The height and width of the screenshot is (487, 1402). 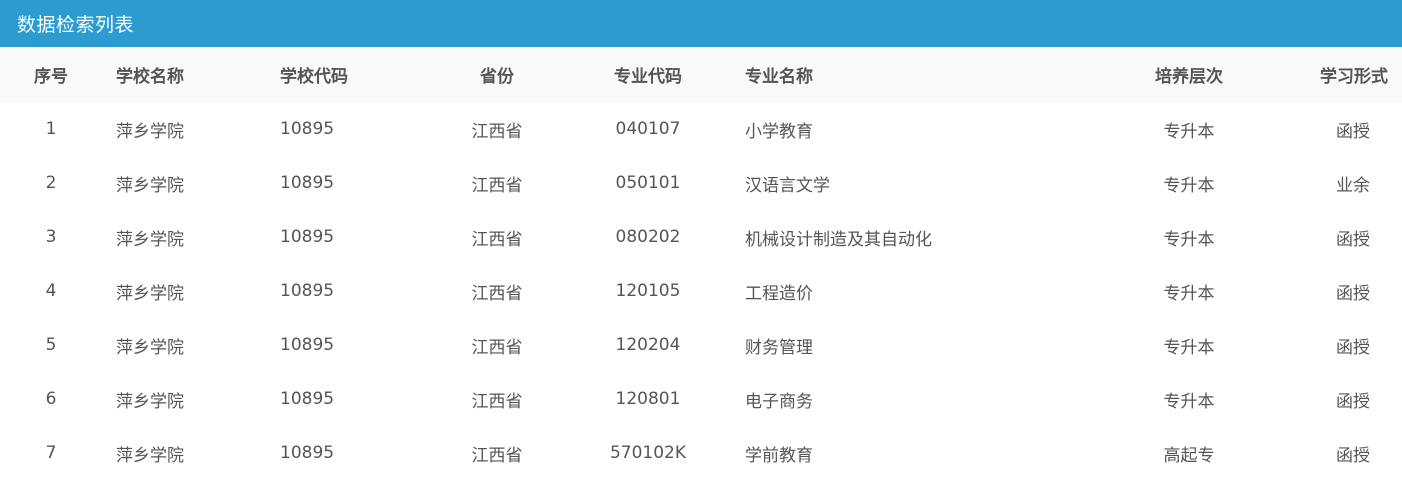 I want to click on cell-major-code: 570102K, so click(x=648, y=453).